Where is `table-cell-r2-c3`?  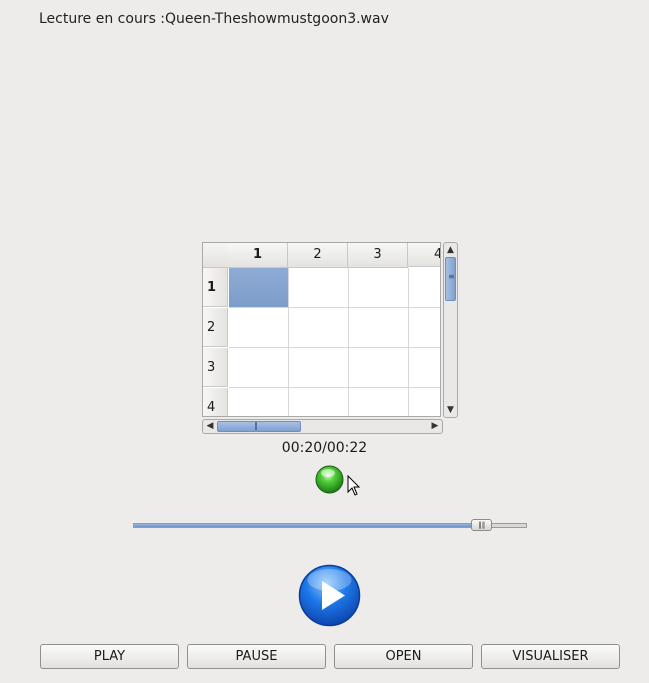
table-cell-r2-c3 is located at coordinates (379, 328).